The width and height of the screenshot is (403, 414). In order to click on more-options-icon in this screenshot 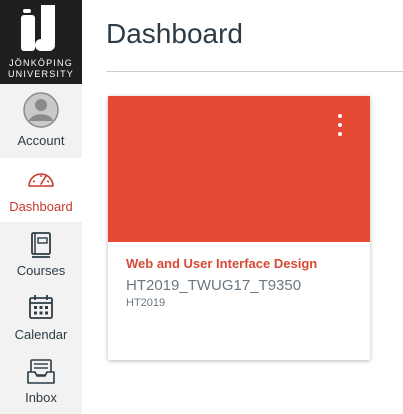, I will do `click(340, 126)`.